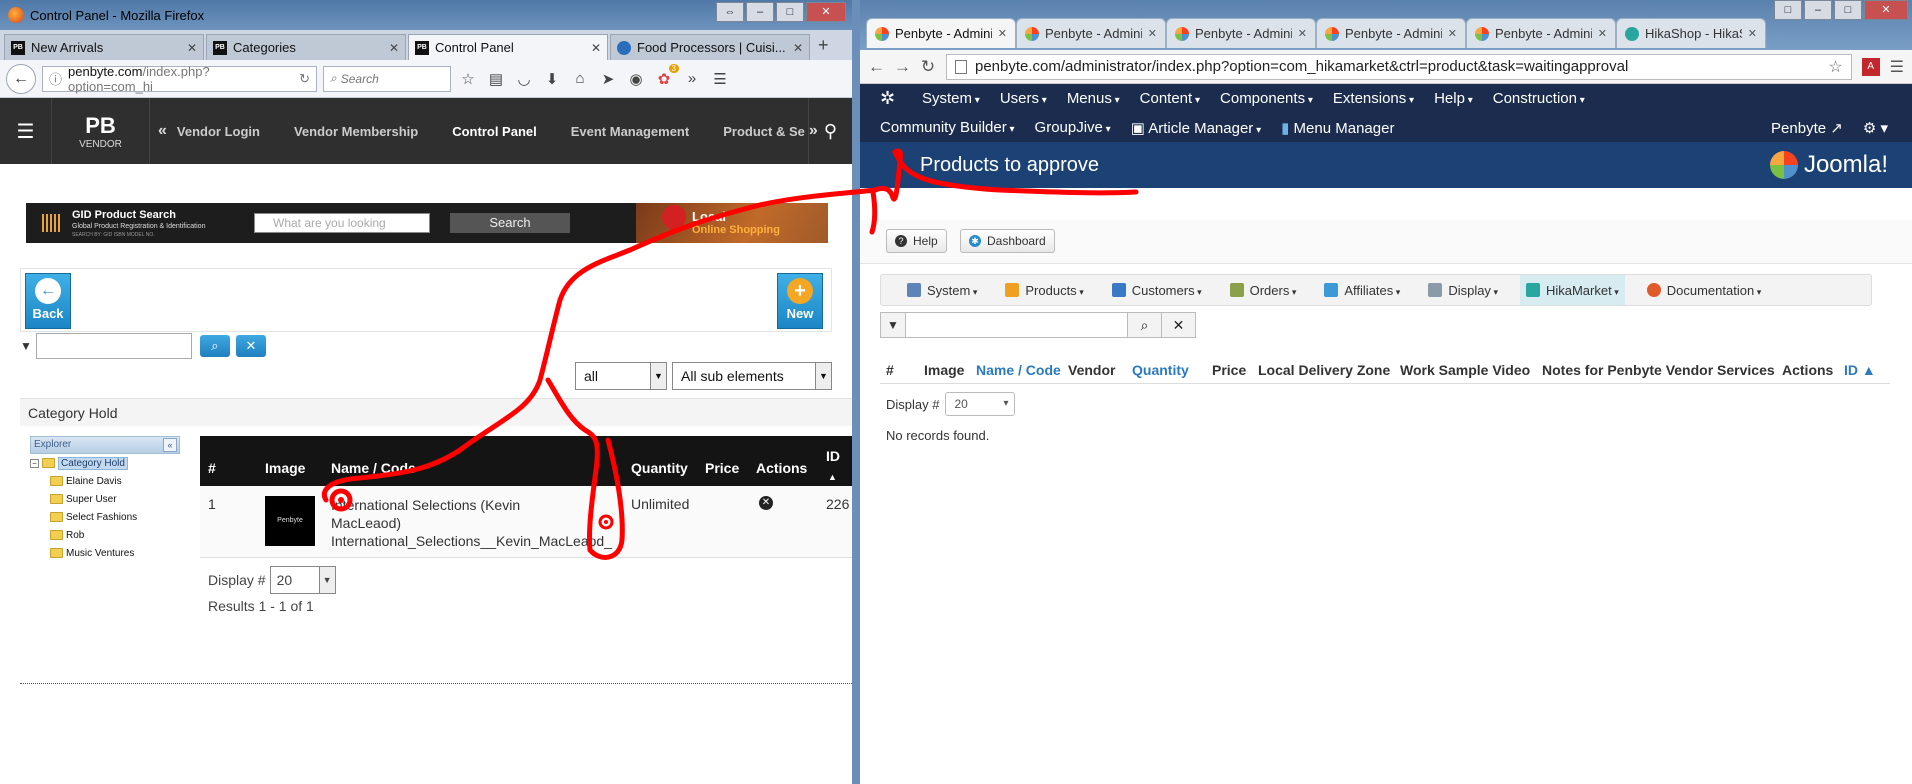 The width and height of the screenshot is (1912, 784). What do you see at coordinates (608, 79) in the screenshot?
I see `send-icon: ➤` at bounding box center [608, 79].